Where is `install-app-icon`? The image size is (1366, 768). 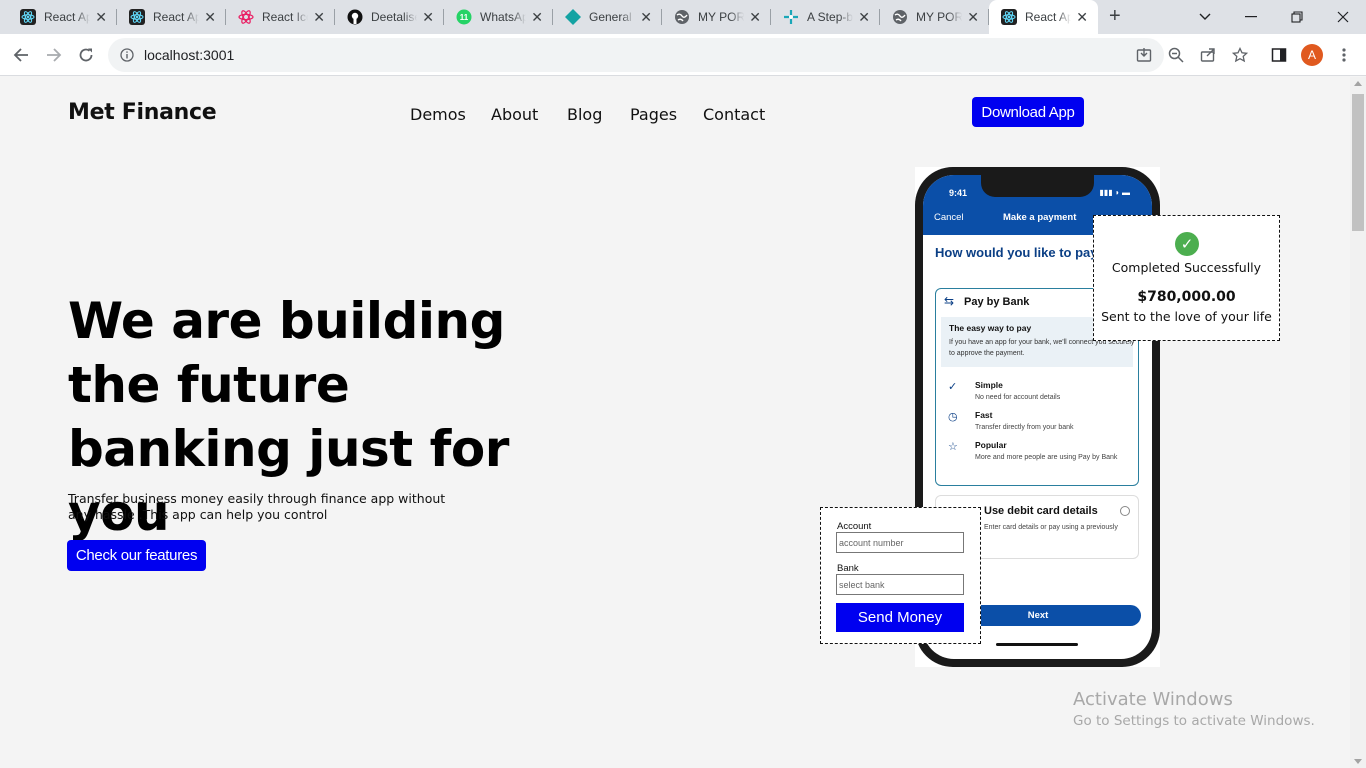 install-app-icon is located at coordinates (1144, 55).